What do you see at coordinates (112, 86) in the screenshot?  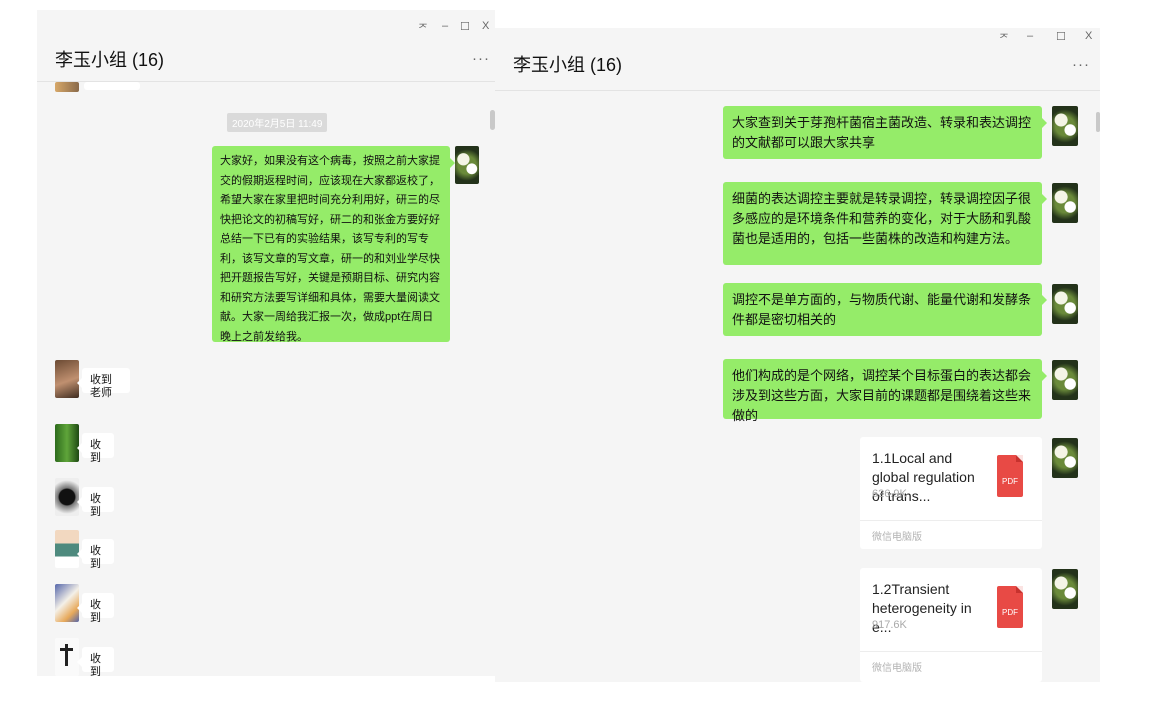 I see `clipped-message-bubble` at bounding box center [112, 86].